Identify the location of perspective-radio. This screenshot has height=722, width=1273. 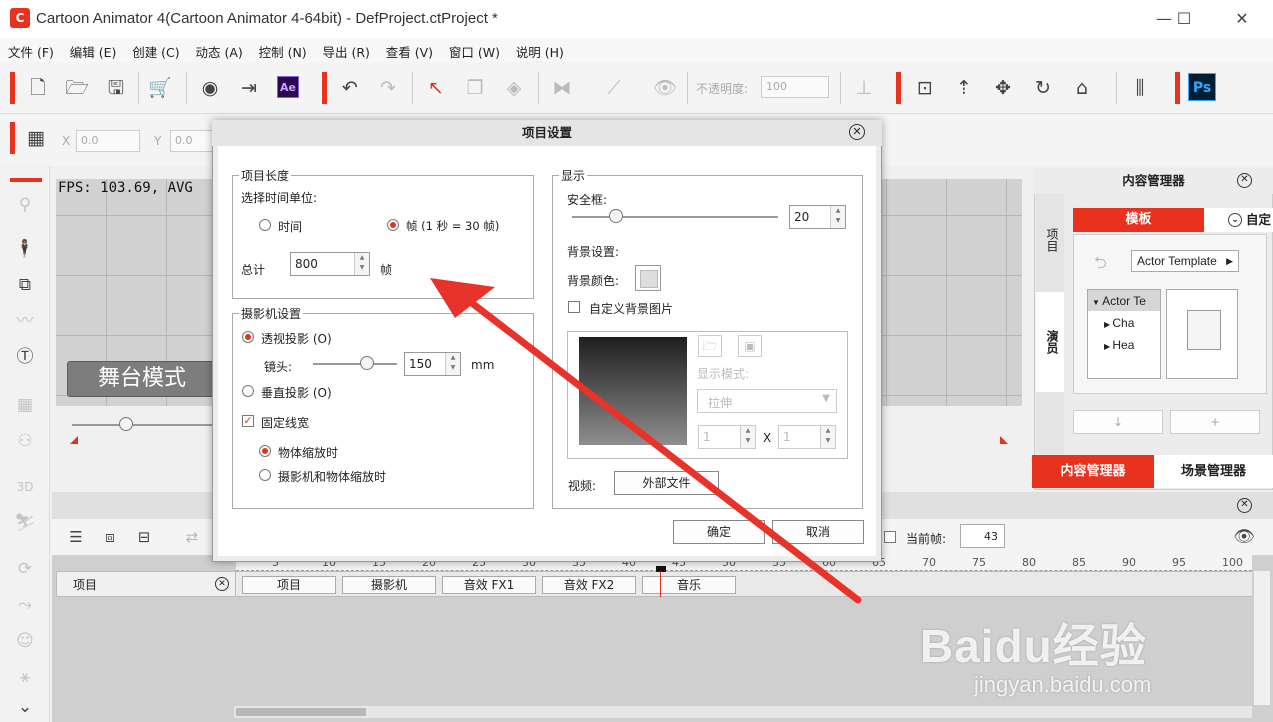
(248, 337).